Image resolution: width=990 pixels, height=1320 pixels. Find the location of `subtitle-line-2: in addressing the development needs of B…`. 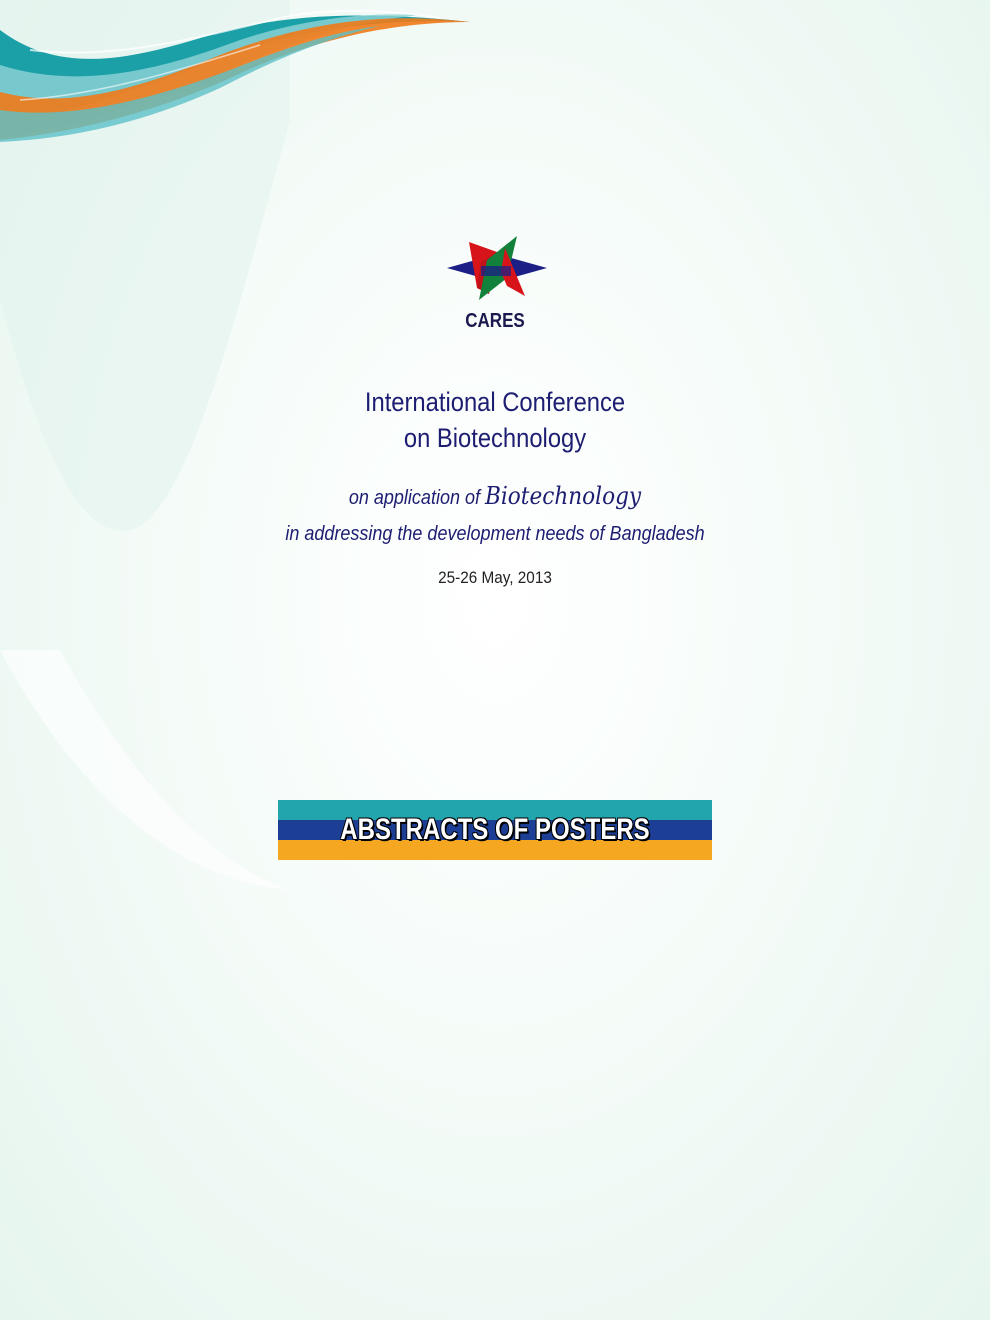

subtitle-line-2: in addressing the development needs of B… is located at coordinates (495, 534).